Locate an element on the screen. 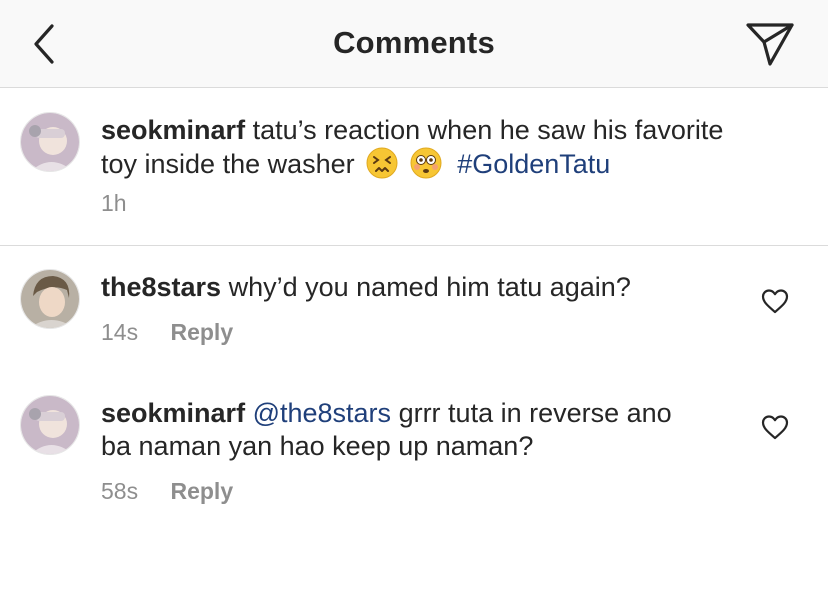 Image resolution: width=828 pixels, height=591 pixels. mention-link: @the8stars is located at coordinates (322, 413).